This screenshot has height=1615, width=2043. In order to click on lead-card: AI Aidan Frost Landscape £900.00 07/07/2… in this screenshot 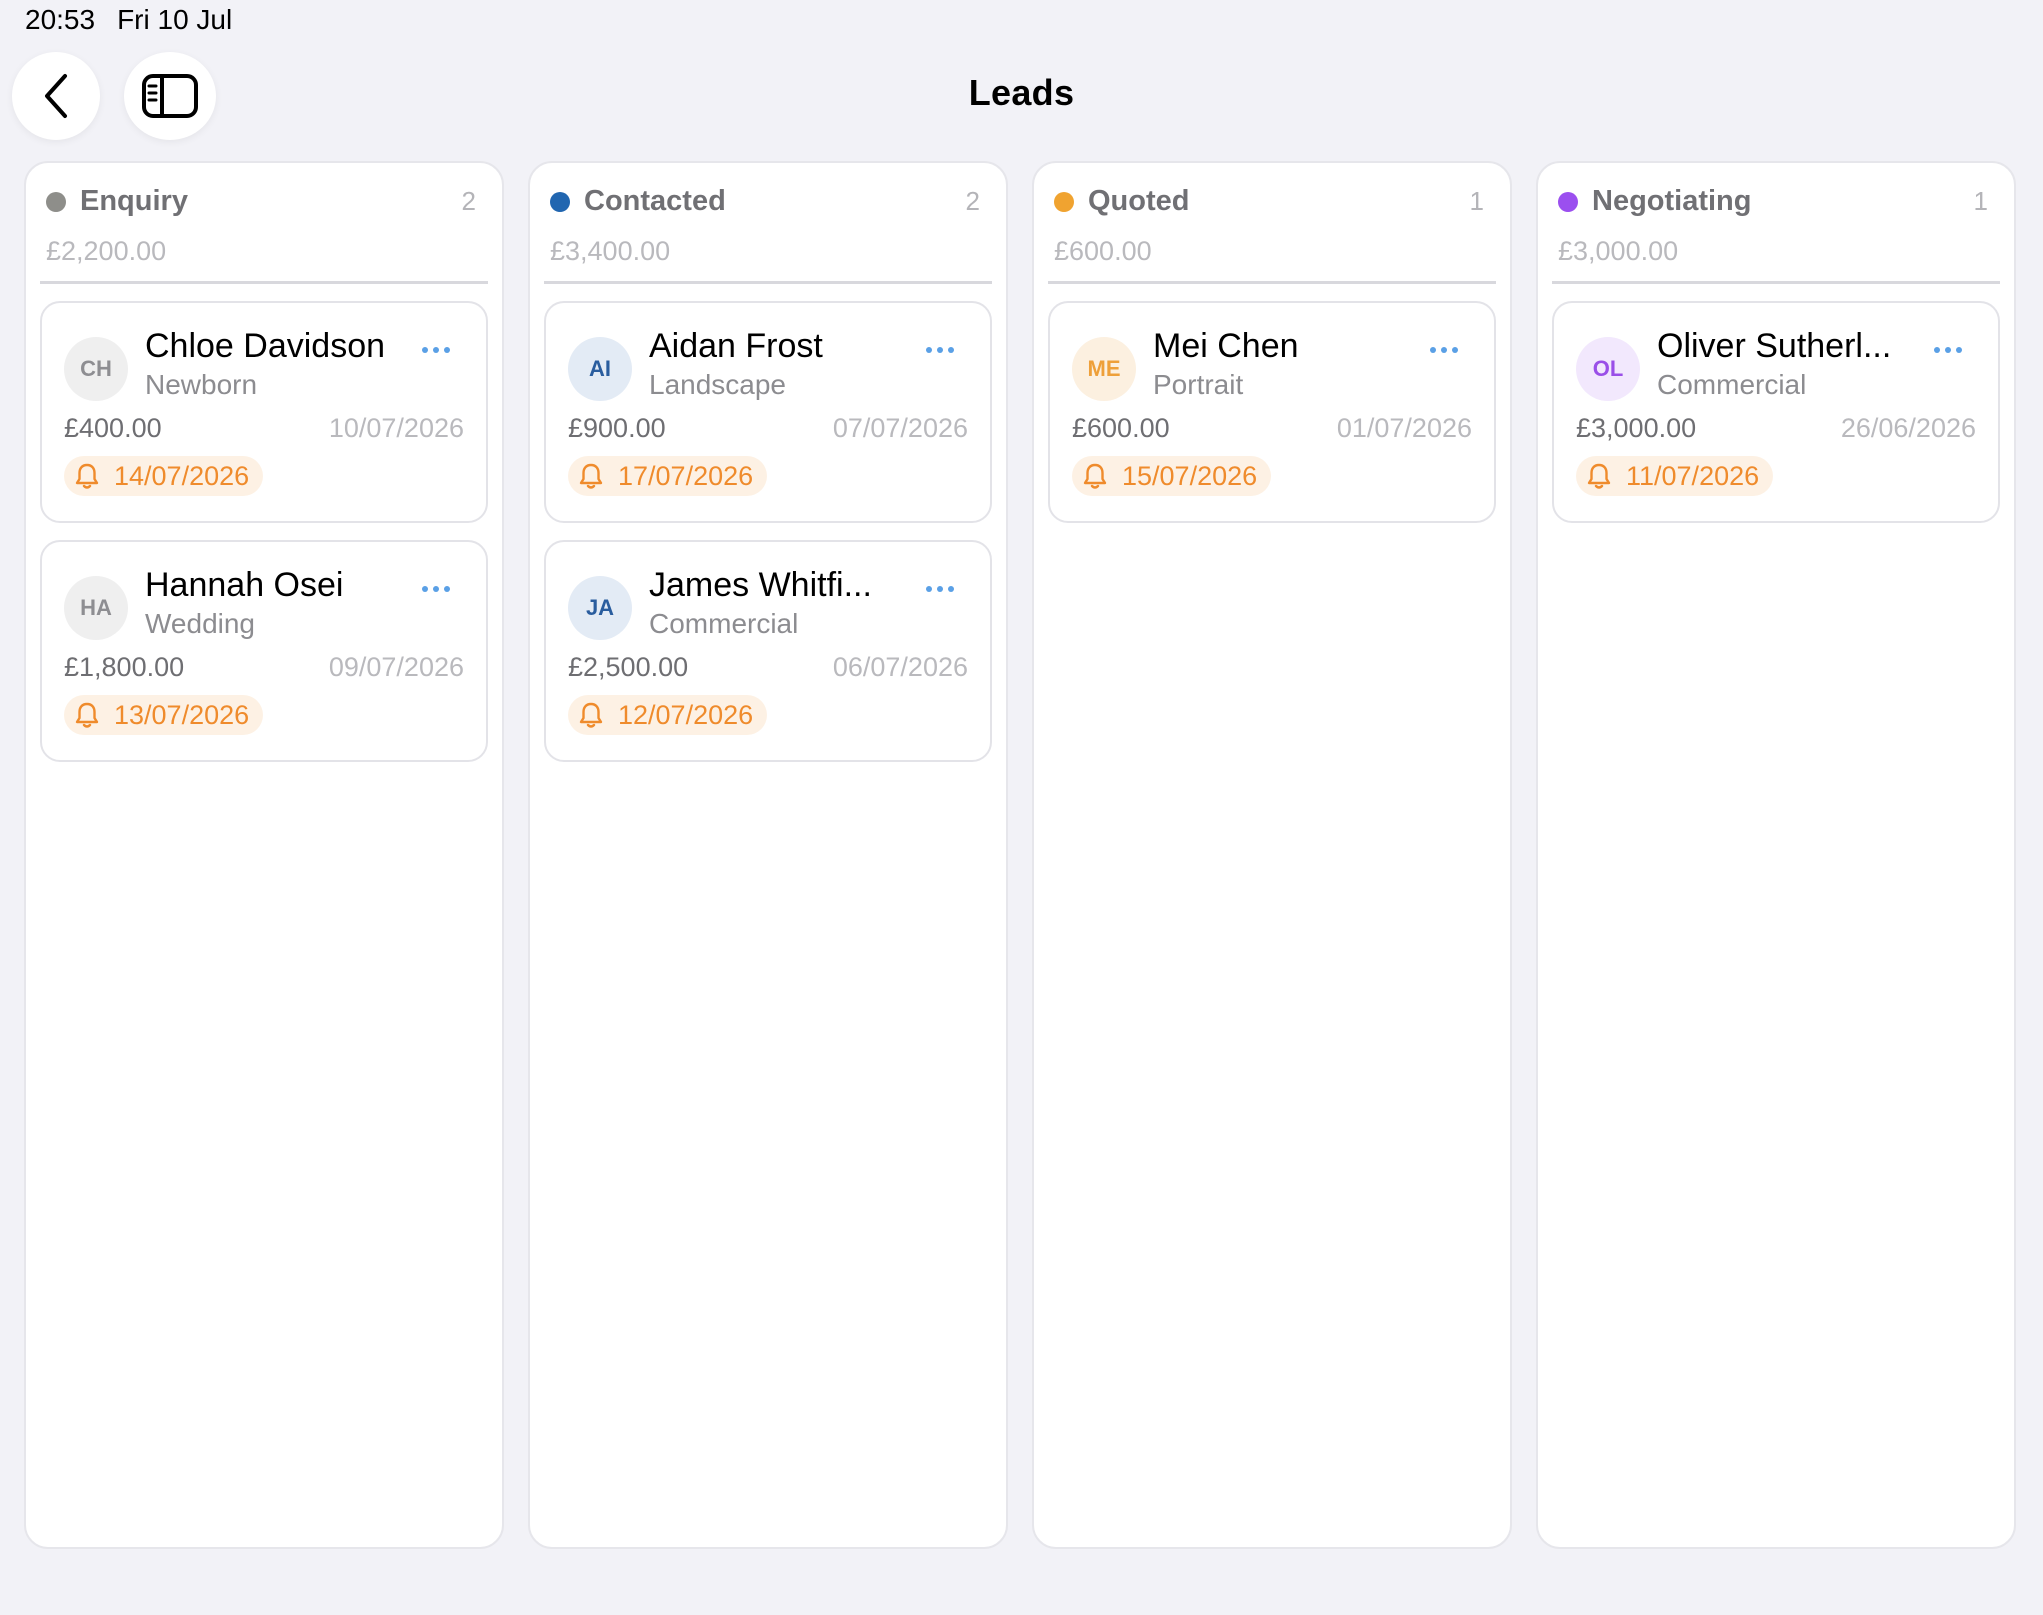, I will do `click(768, 412)`.